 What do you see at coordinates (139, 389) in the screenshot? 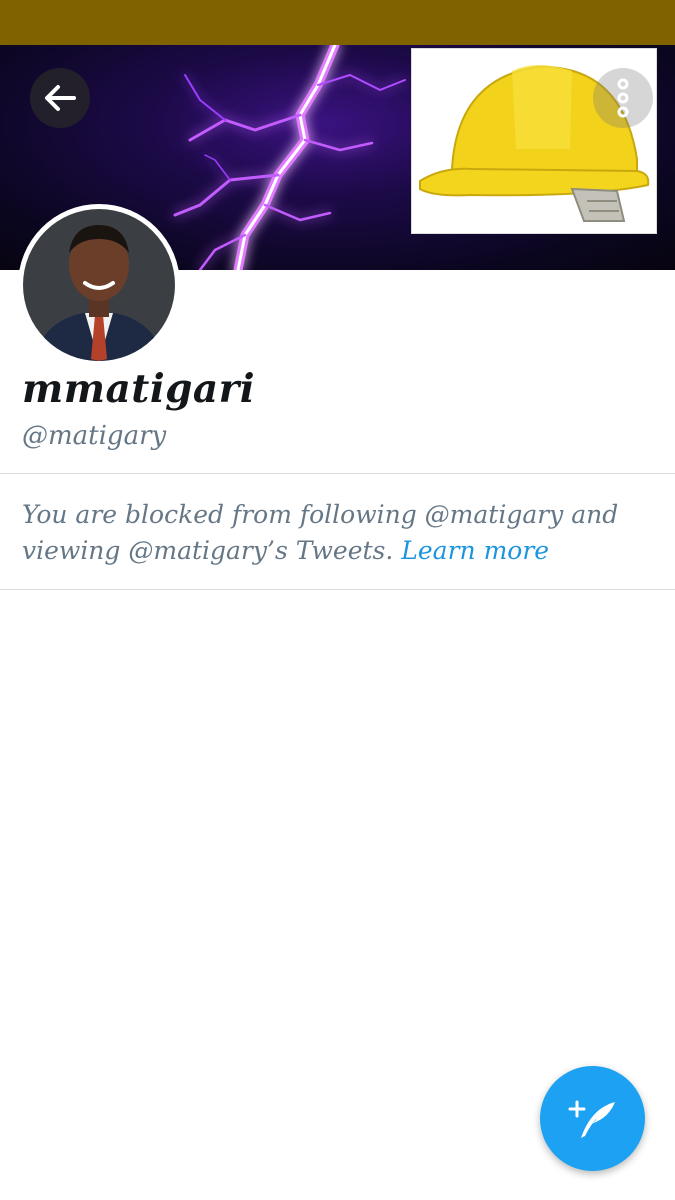
I see `display-name: mmatigari` at bounding box center [139, 389].